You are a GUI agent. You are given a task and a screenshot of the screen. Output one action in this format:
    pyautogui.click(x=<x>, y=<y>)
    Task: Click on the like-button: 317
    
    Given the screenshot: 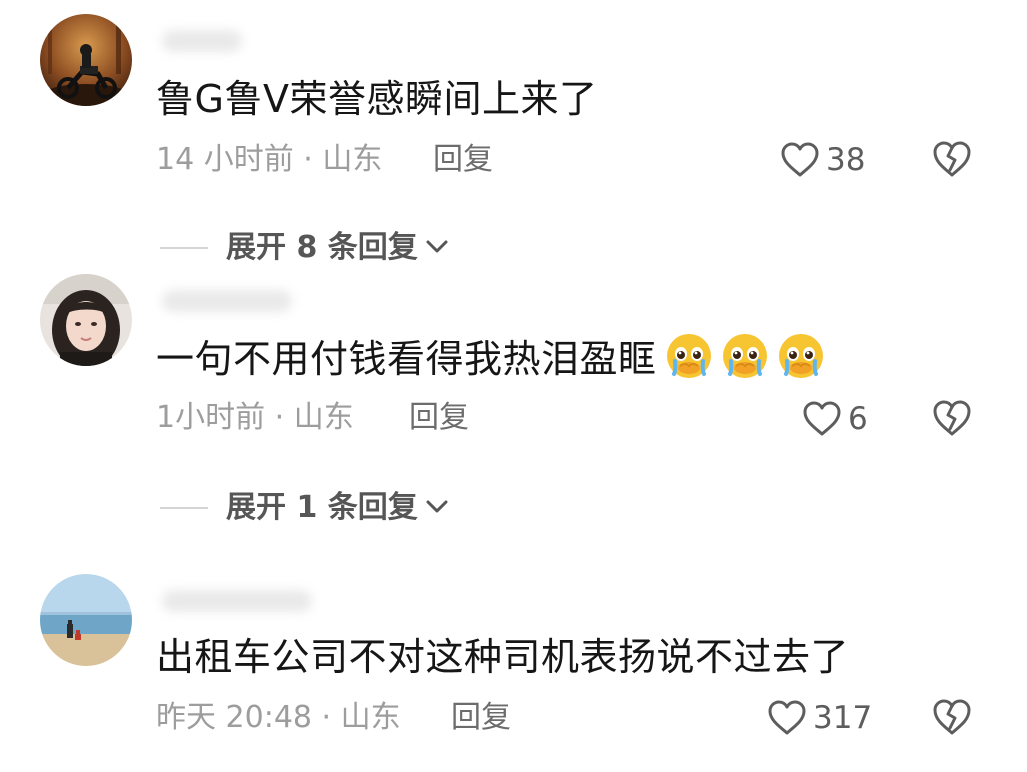 What is the action you would take?
    pyautogui.click(x=819, y=718)
    